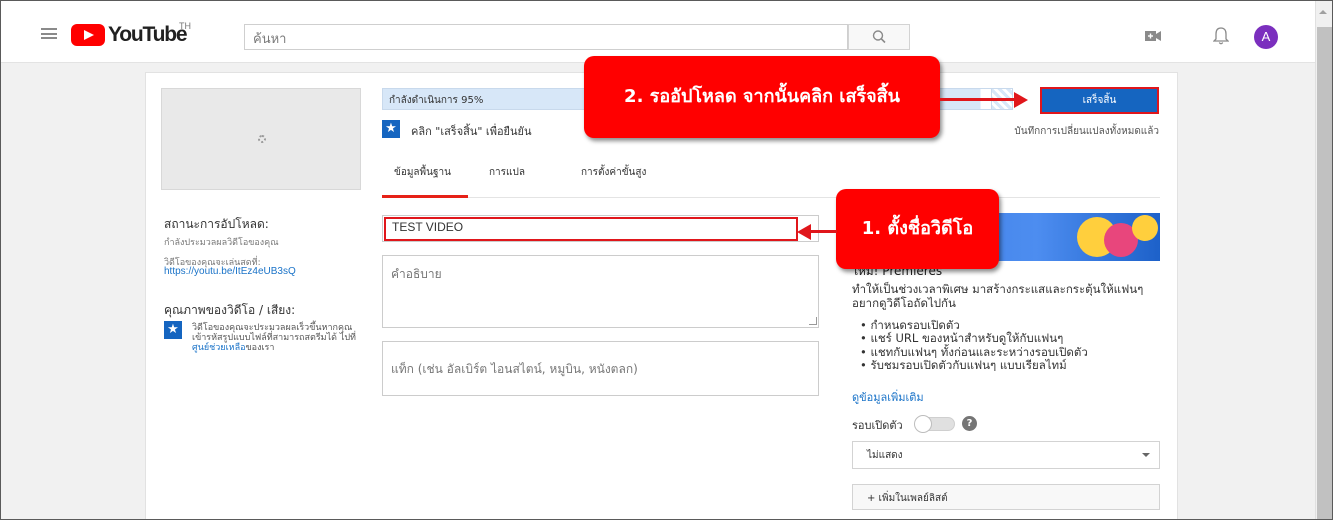 The image size is (1333, 520). Describe the element at coordinates (1324, 273) in the screenshot. I see `scrollbar-thumb` at that location.